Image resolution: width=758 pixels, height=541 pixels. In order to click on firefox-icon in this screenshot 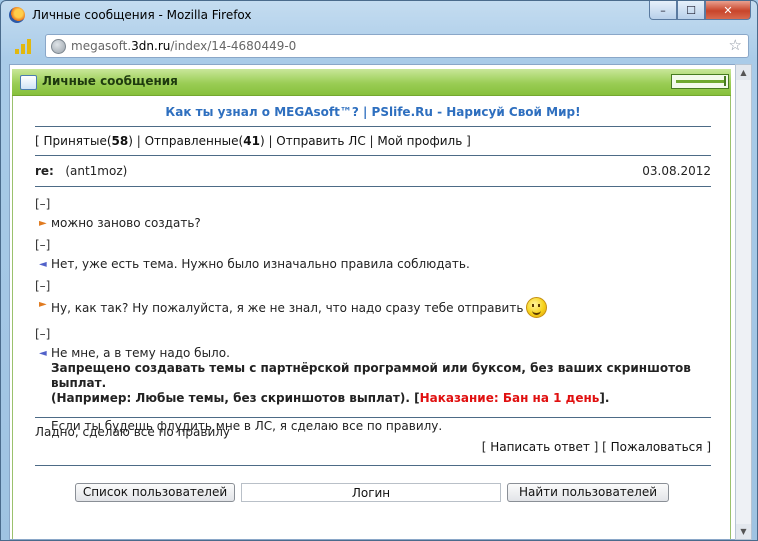, I will do `click(17, 15)`.